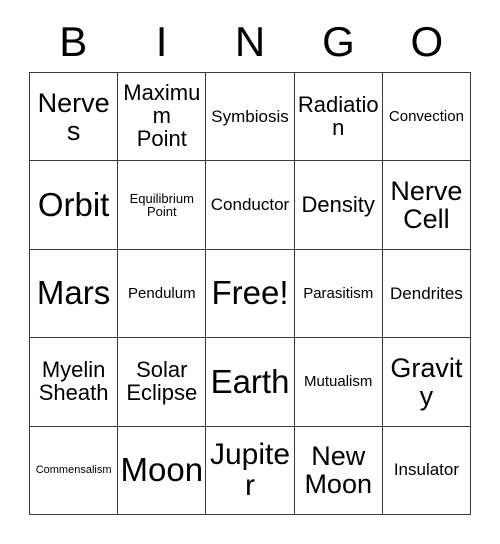 This screenshot has width=500, height=544. I want to click on bingo-cell-n5: Jupiter, so click(250, 471).